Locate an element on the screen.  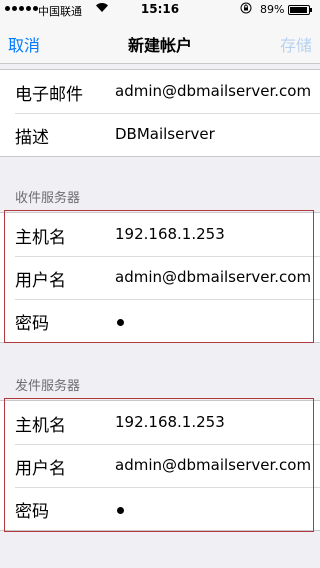
outgoing-host-row: 主机名 192.168.1.253 is located at coordinates (160, 422).